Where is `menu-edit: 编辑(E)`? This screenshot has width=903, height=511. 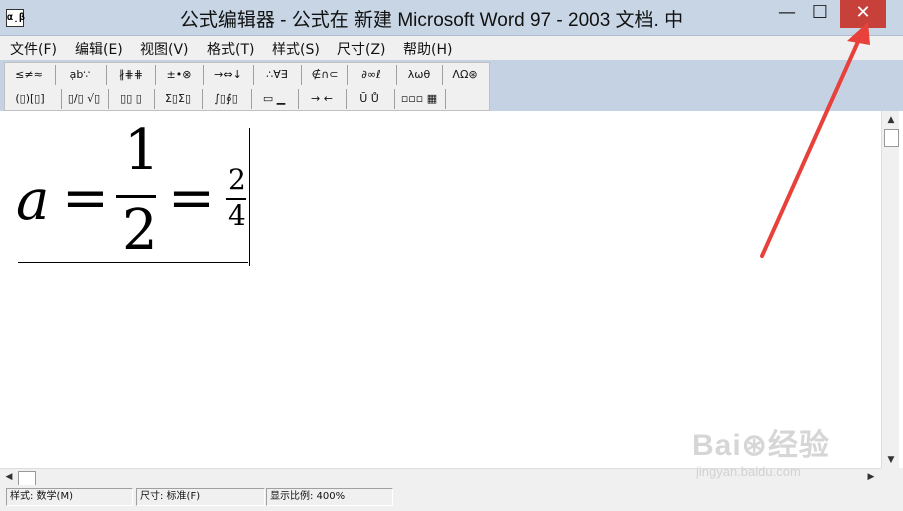 menu-edit: 编辑(E) is located at coordinates (99, 49).